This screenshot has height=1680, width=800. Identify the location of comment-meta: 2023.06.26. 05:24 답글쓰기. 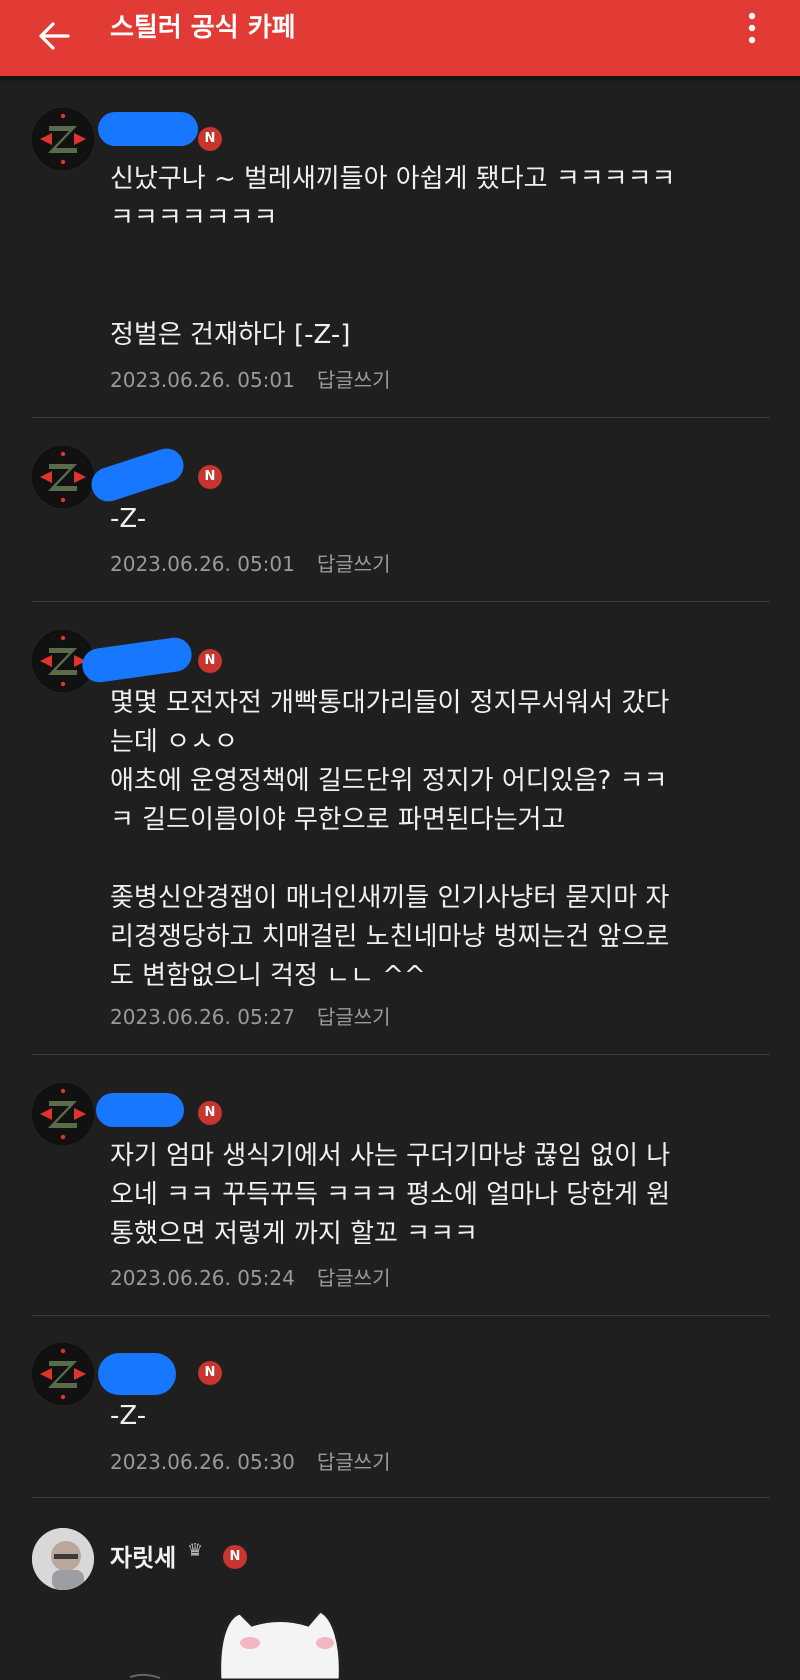
(250, 1276).